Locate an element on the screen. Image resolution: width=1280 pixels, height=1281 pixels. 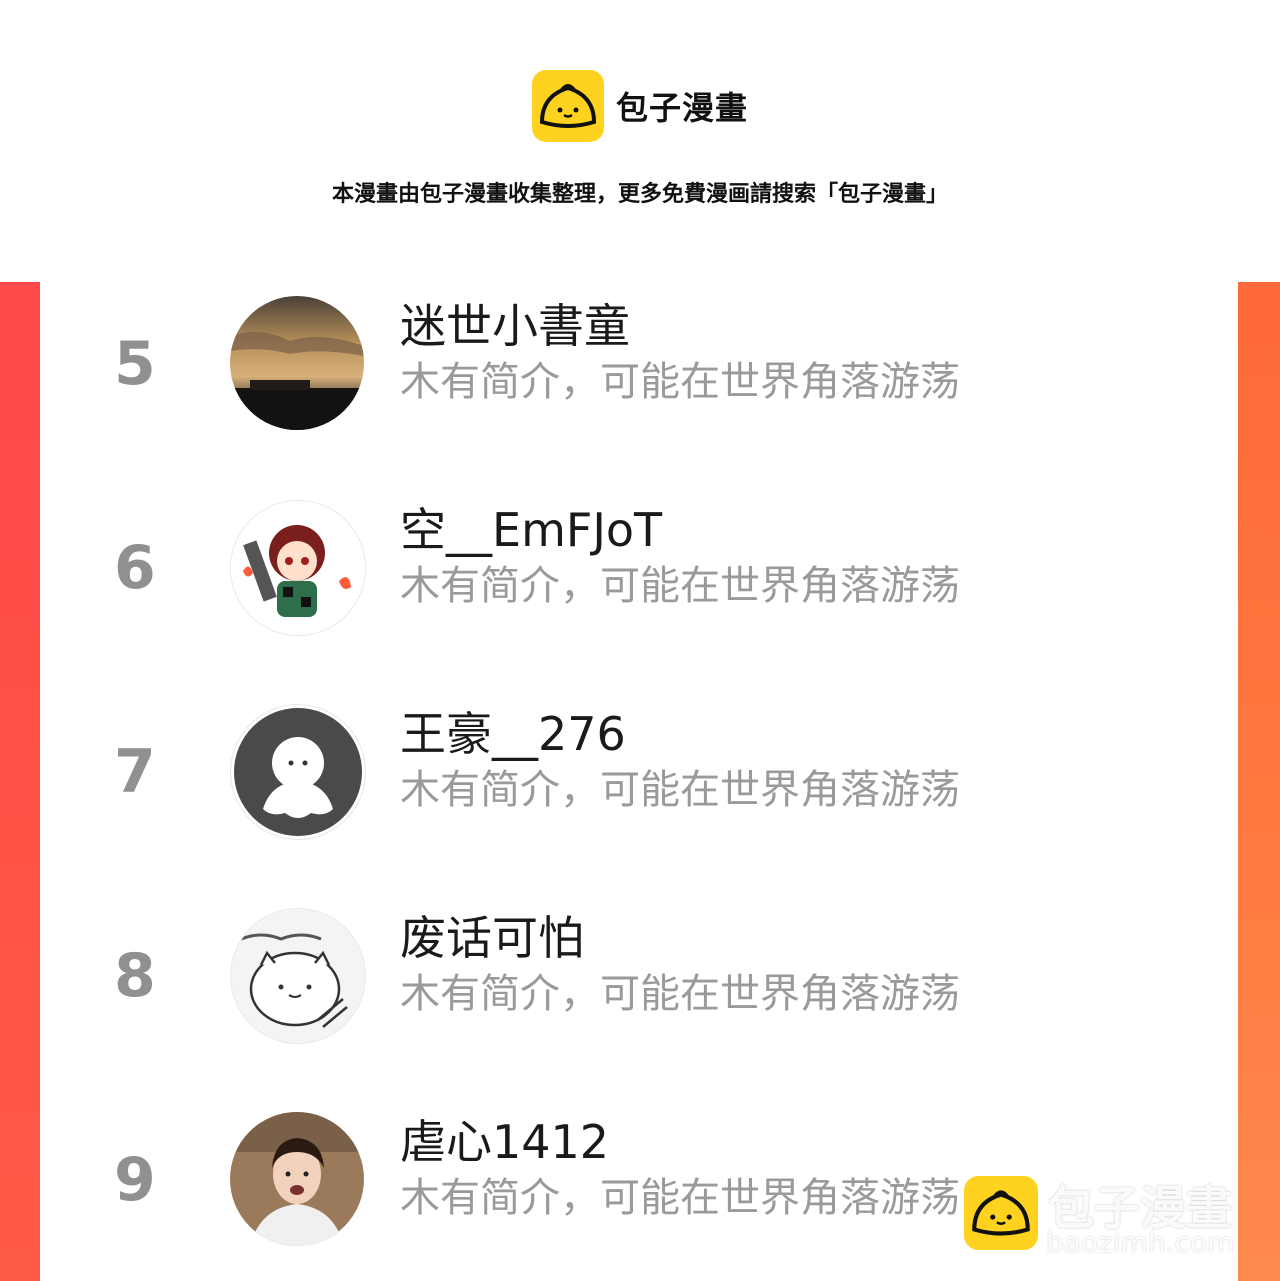
brand: 包子漫畫 is located at coordinates (640, 106).